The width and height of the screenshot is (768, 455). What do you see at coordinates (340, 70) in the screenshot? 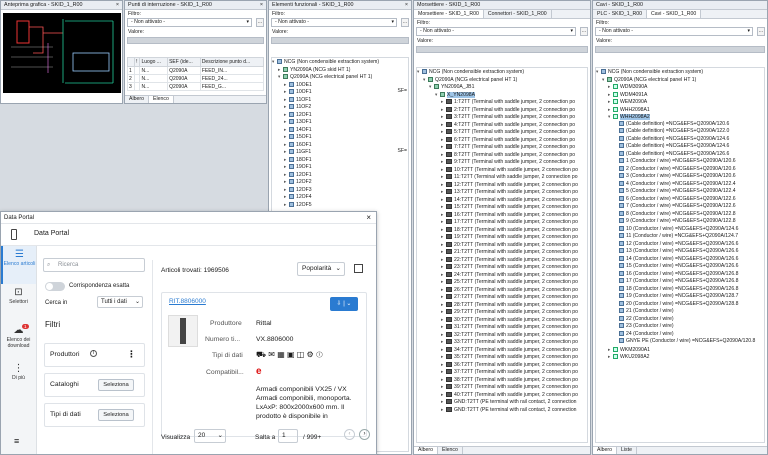
I see `tree-node: ▸ YN2090A (NCG skid HT 1)` at bounding box center [340, 70].